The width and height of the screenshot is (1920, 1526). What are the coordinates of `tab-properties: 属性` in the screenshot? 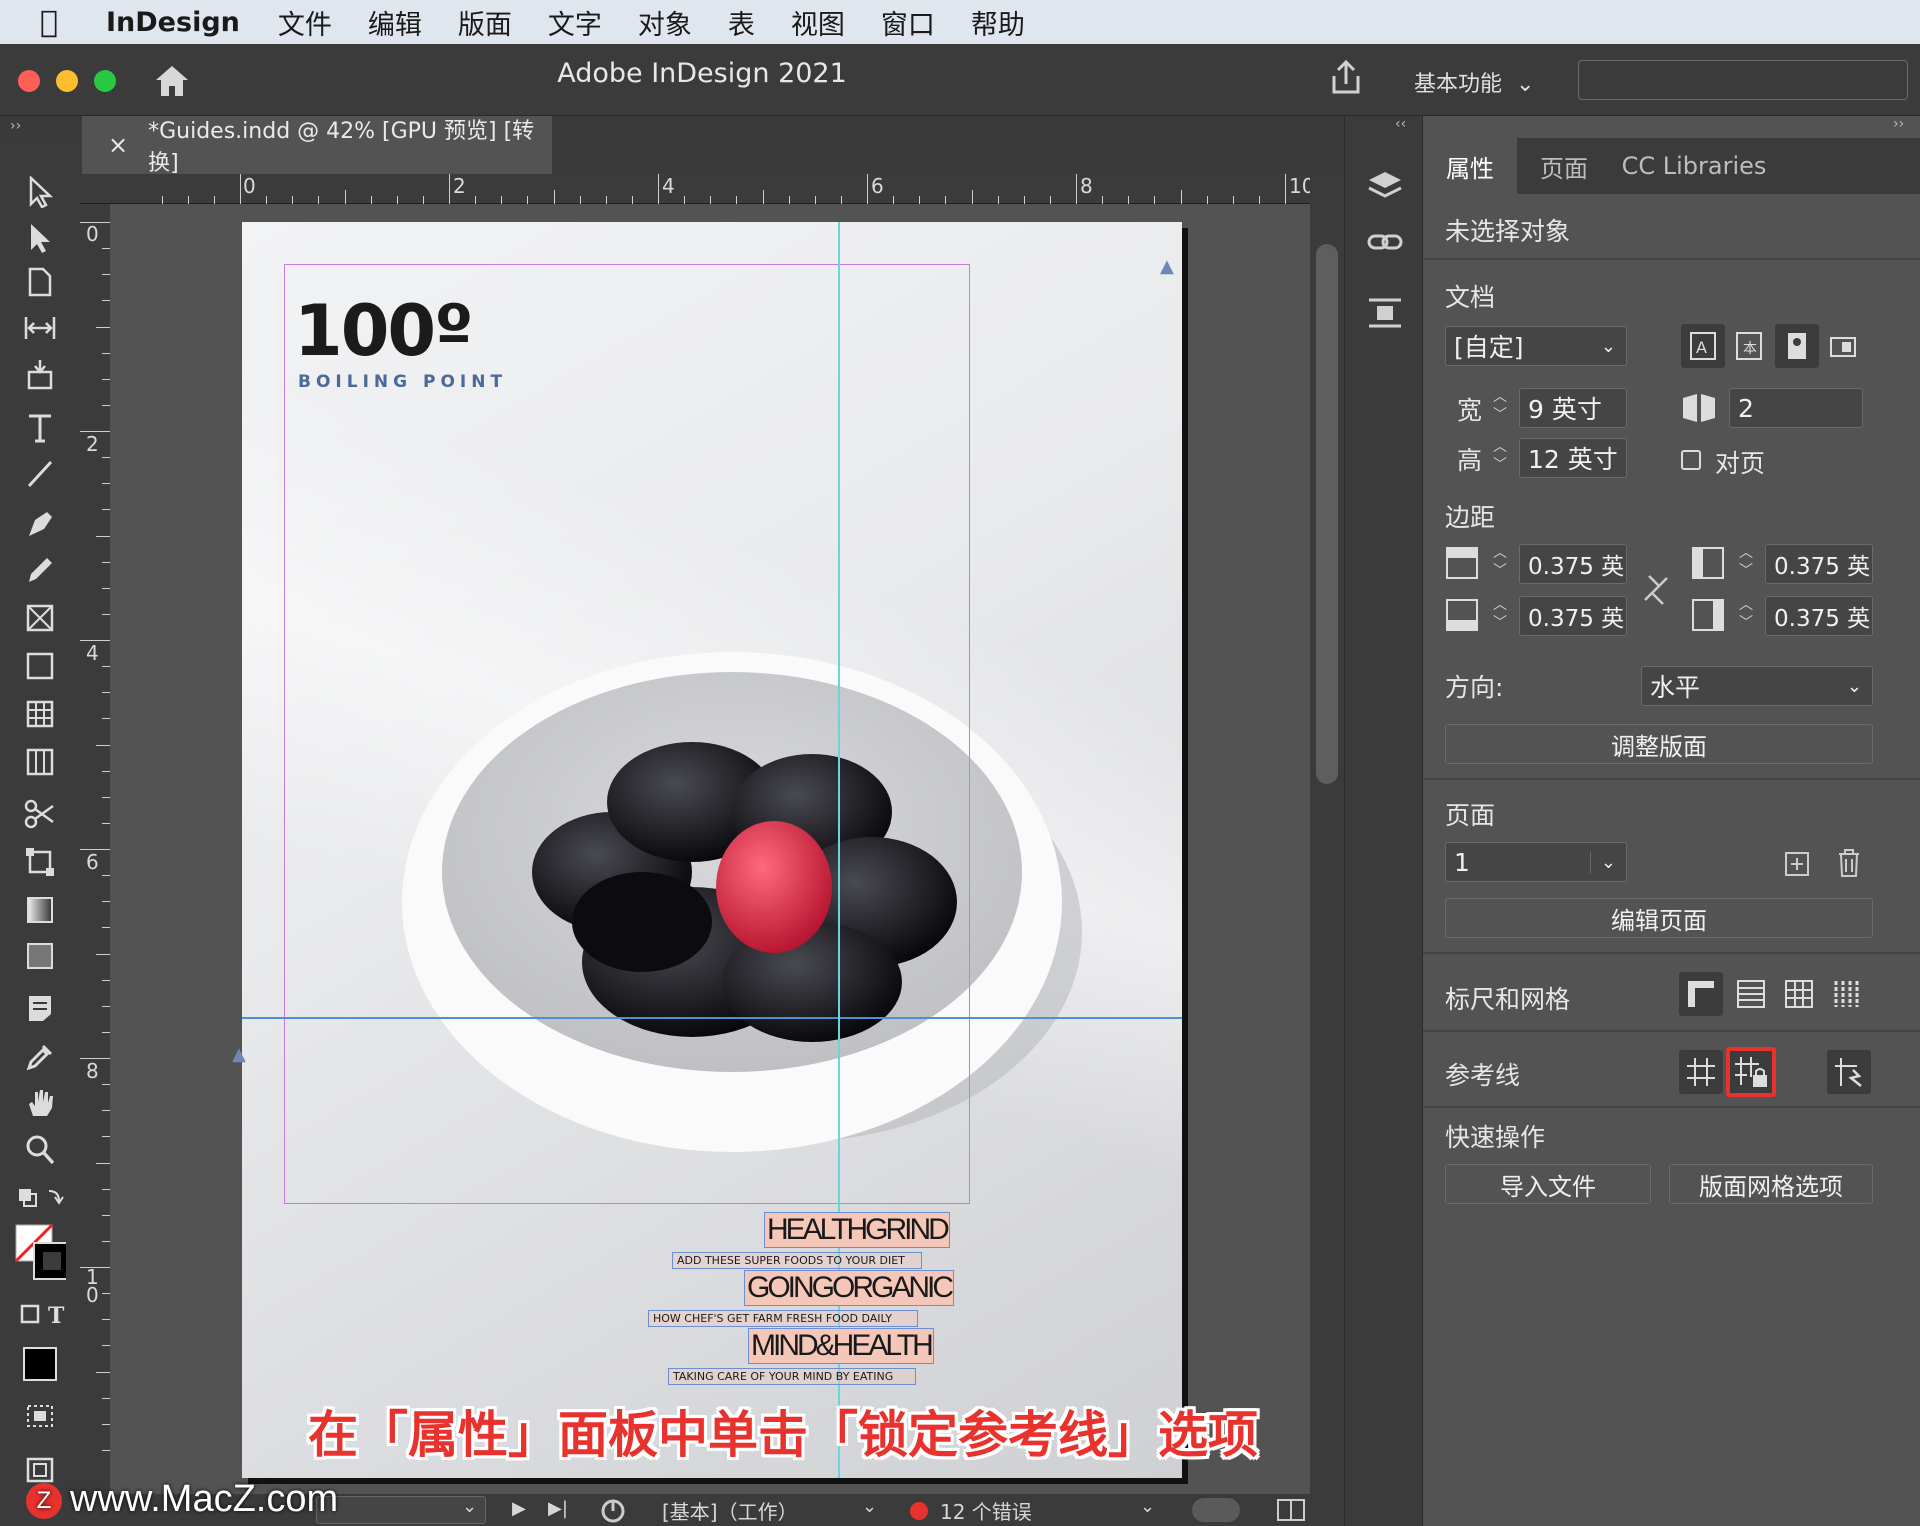 It's located at (1470, 166).